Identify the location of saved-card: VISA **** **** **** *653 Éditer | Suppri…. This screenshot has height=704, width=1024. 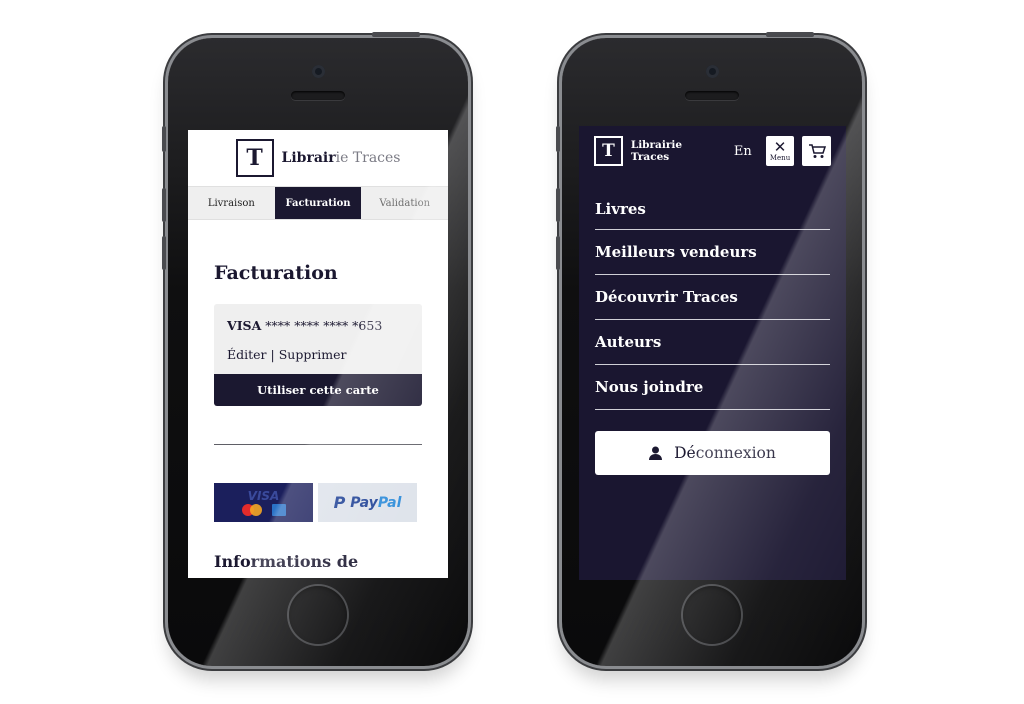
(318, 355).